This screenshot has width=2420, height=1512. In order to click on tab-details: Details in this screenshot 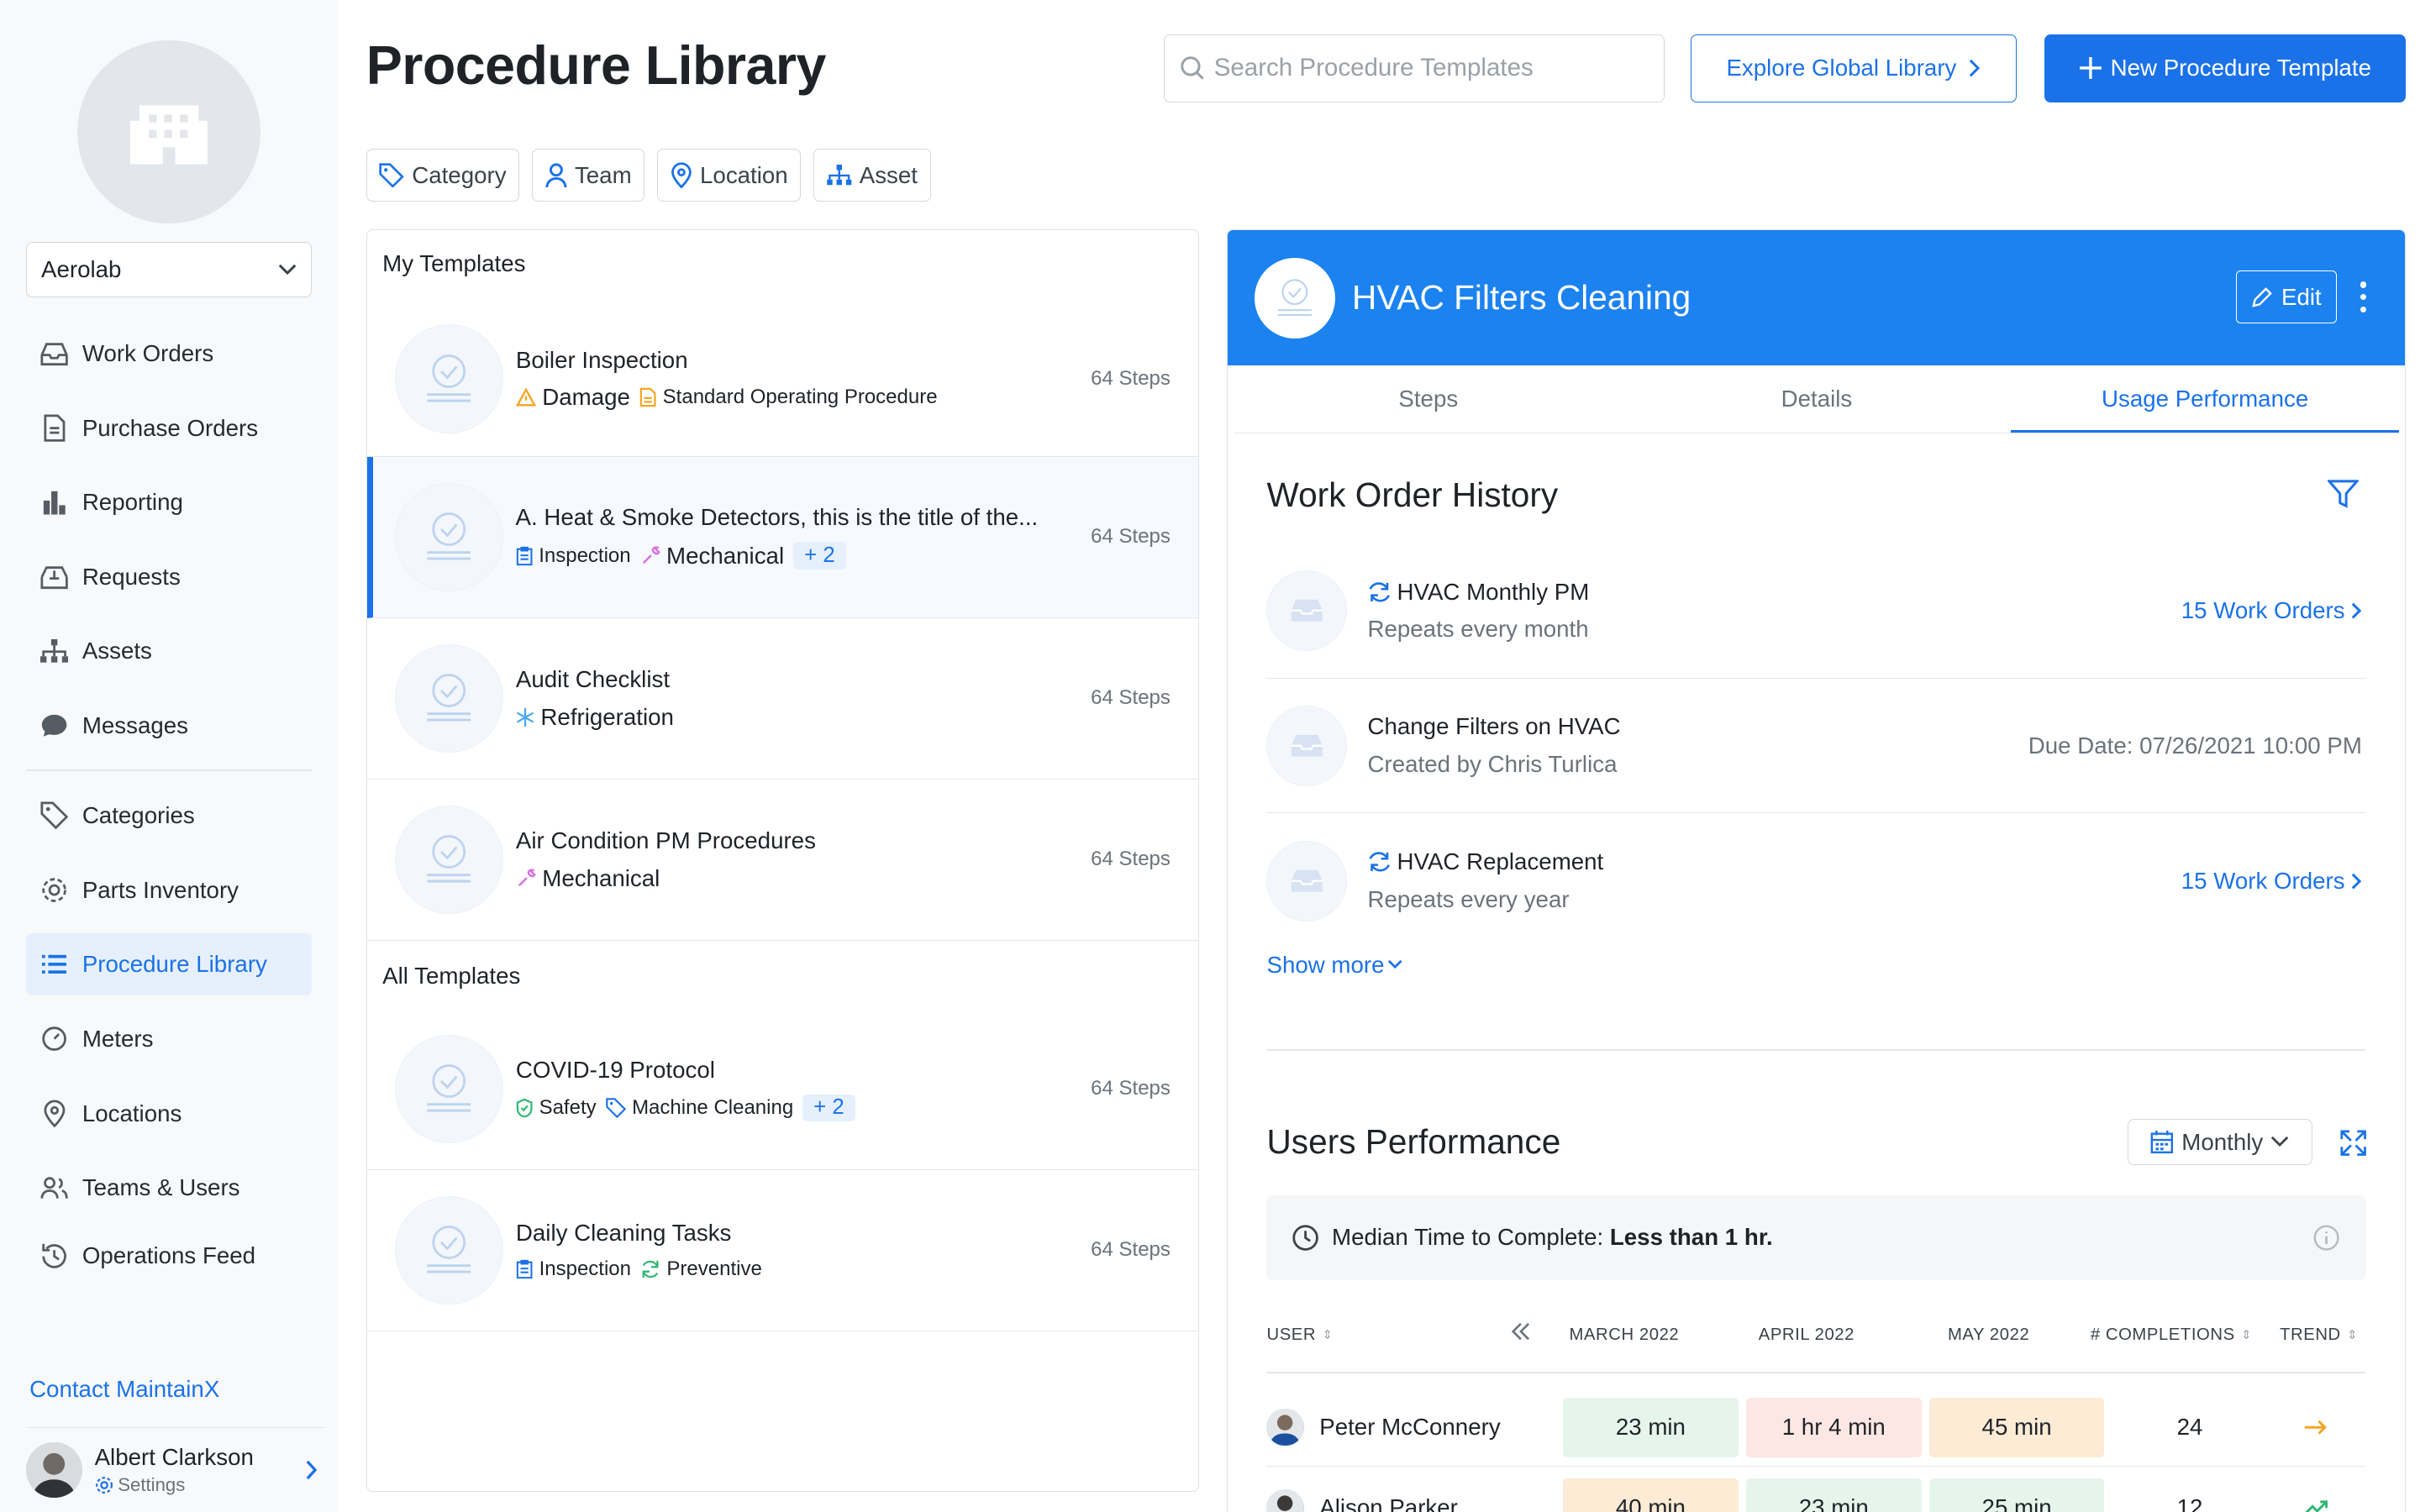, I will do `click(1817, 399)`.